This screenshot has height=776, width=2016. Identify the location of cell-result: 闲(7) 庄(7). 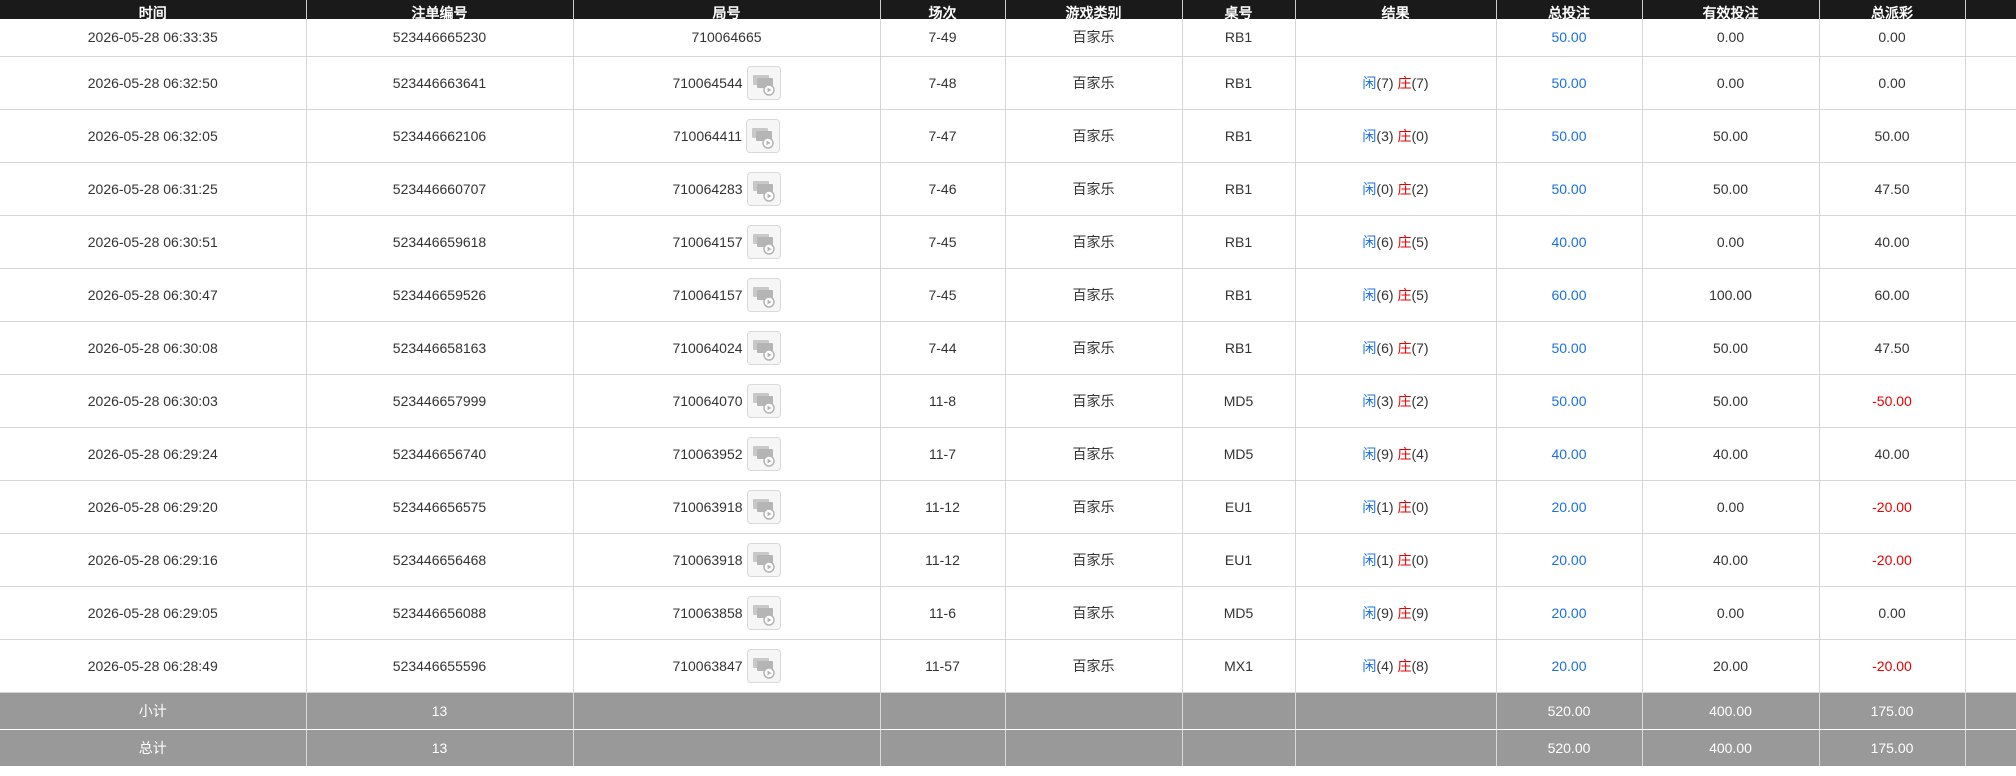
(1396, 83).